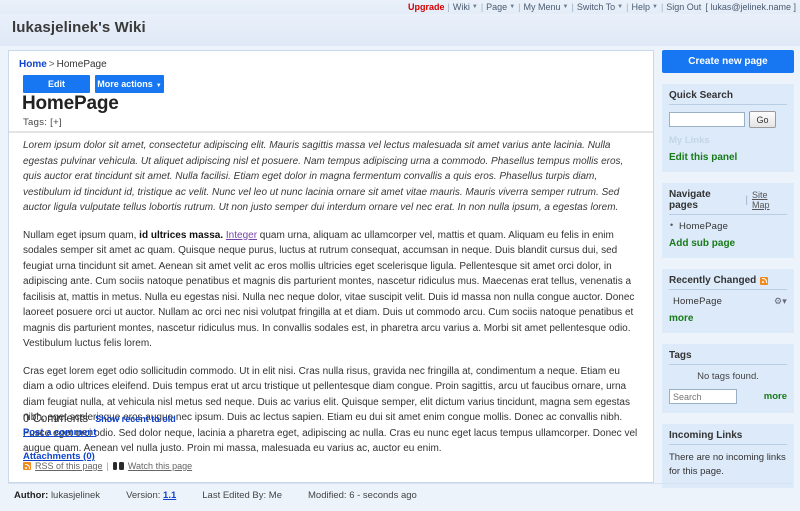 Image resolution: width=800 pixels, height=511 pixels. What do you see at coordinates (542, 7) in the screenshot?
I see `nav-menu-my-menu: My Menu` at bounding box center [542, 7].